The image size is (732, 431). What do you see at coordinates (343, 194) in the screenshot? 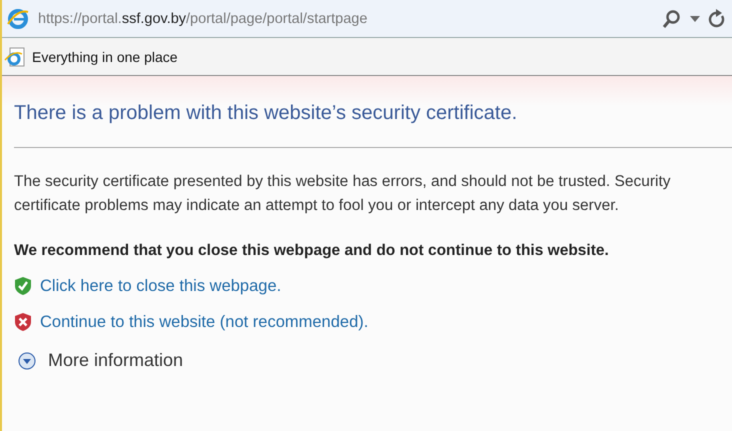
I see `description-text: The security certificate presented by this website has errors, and should not be trusted. Security certificate problems may indicate an attempt to fool you or intercept any data you server.` at bounding box center [343, 194].